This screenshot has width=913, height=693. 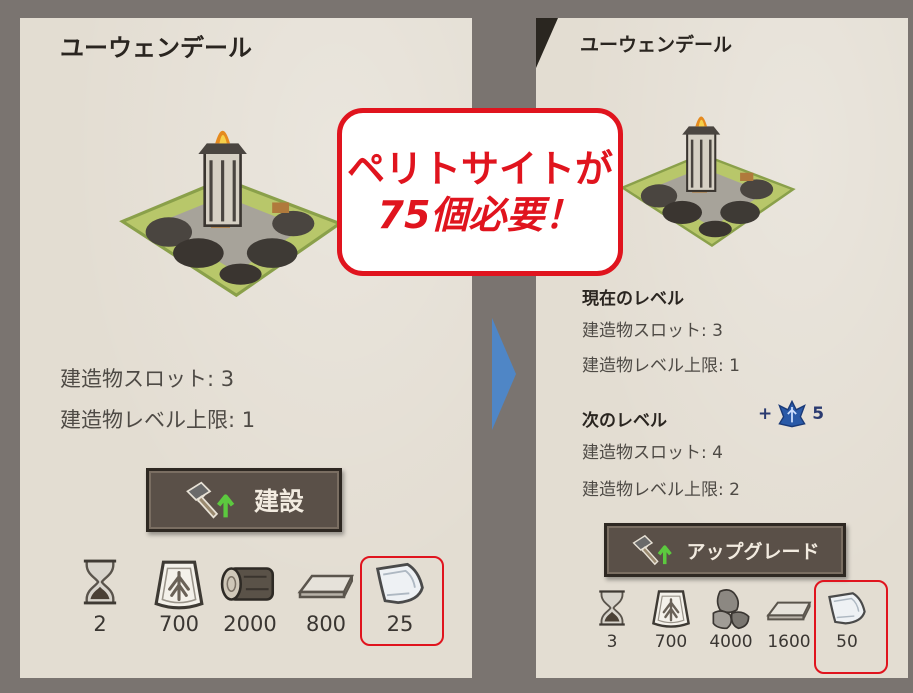 What do you see at coordinates (100, 624) in the screenshot?
I see `resource-time-value: 2` at bounding box center [100, 624].